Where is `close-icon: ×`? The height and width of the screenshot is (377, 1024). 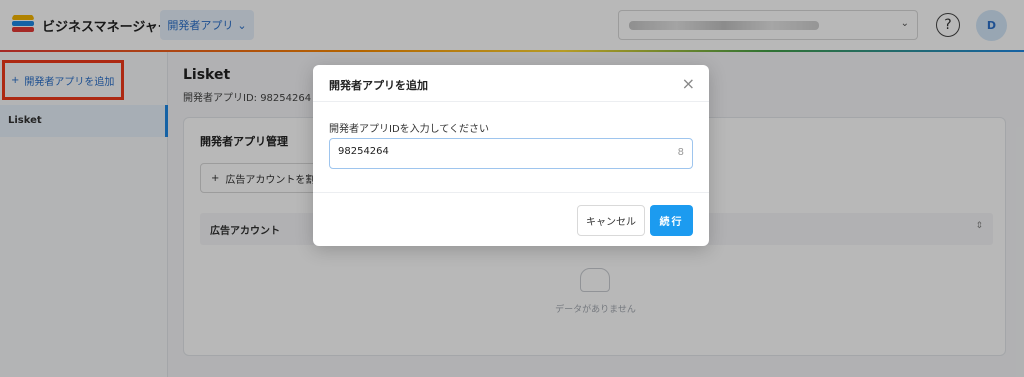 close-icon: × is located at coordinates (688, 83).